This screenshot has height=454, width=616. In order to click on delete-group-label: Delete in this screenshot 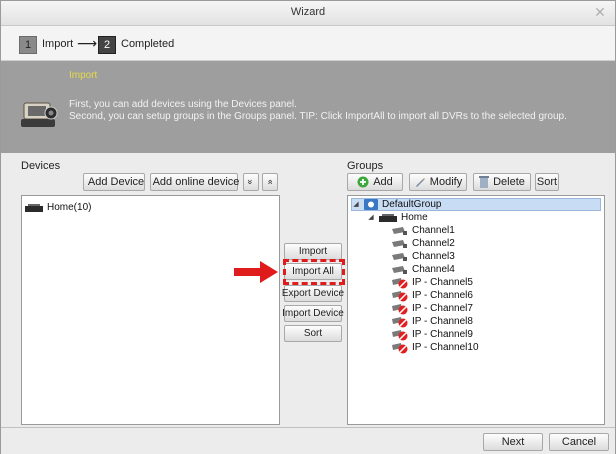, I will do `click(509, 182)`.